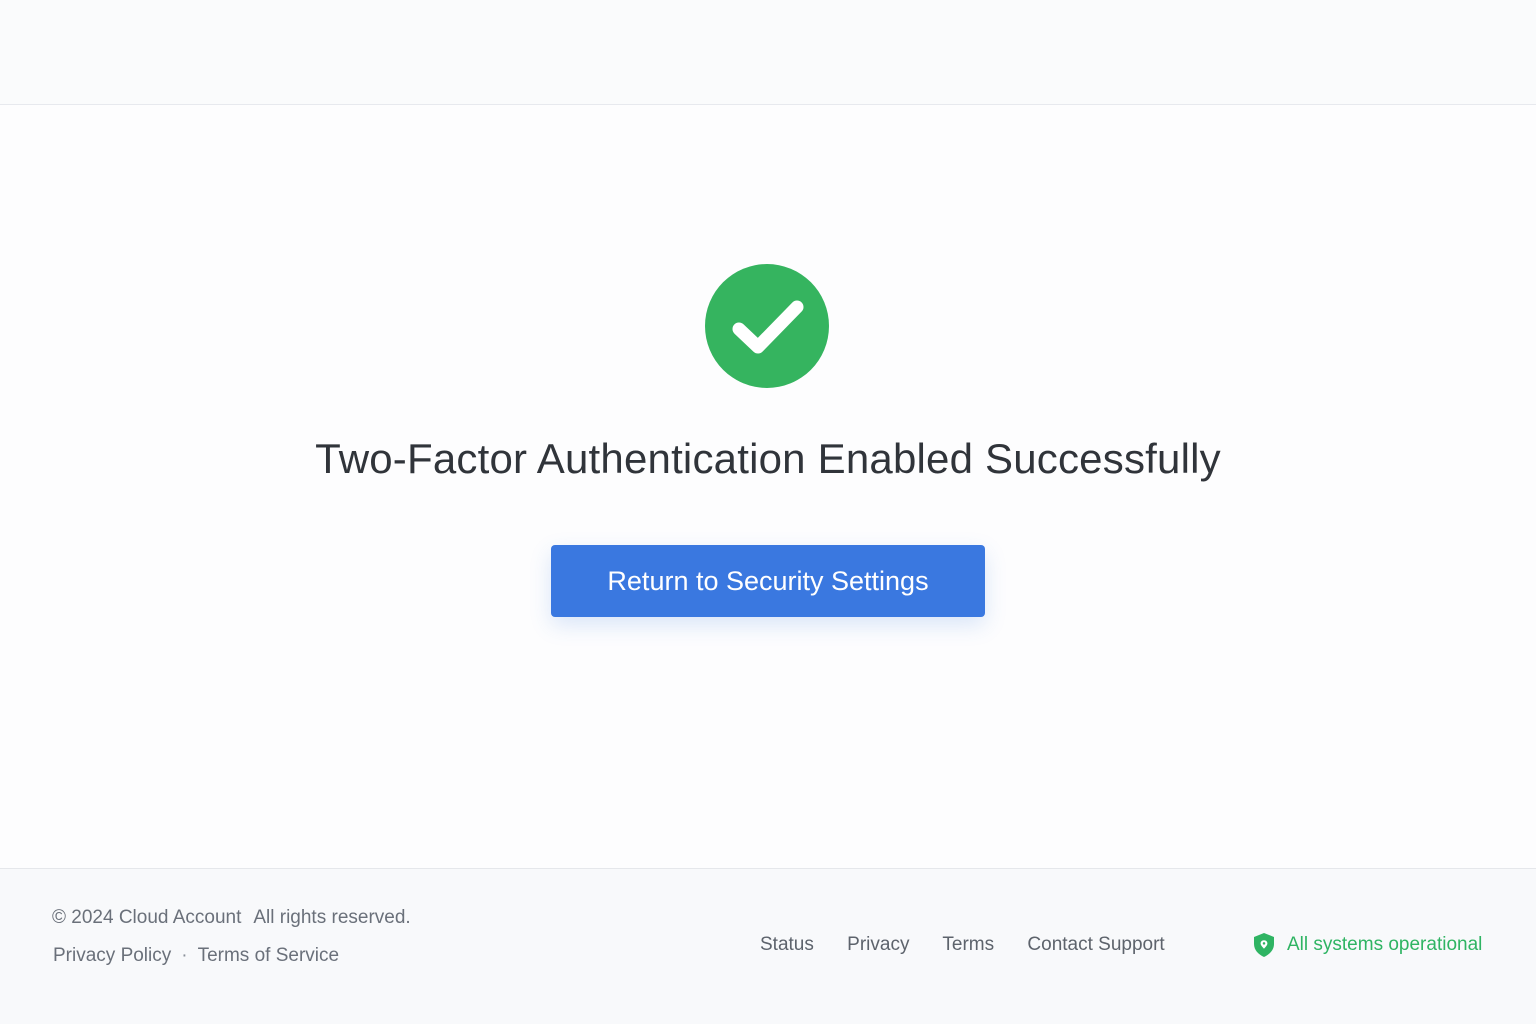  Describe the element at coordinates (787, 944) in the screenshot. I see `status-link: Status` at that location.